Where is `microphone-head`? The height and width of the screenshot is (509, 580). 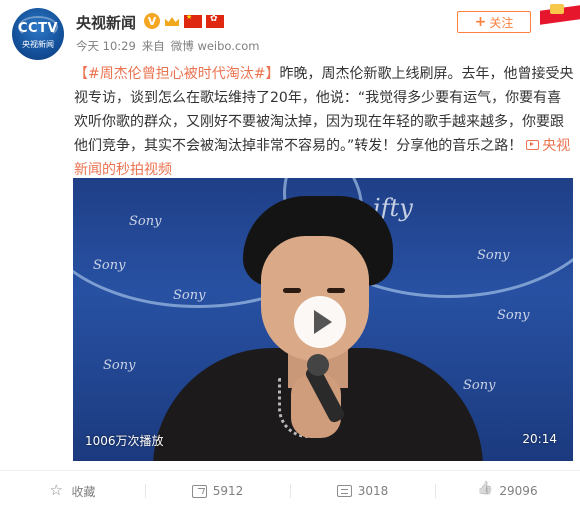
microphone-head is located at coordinates (318, 365).